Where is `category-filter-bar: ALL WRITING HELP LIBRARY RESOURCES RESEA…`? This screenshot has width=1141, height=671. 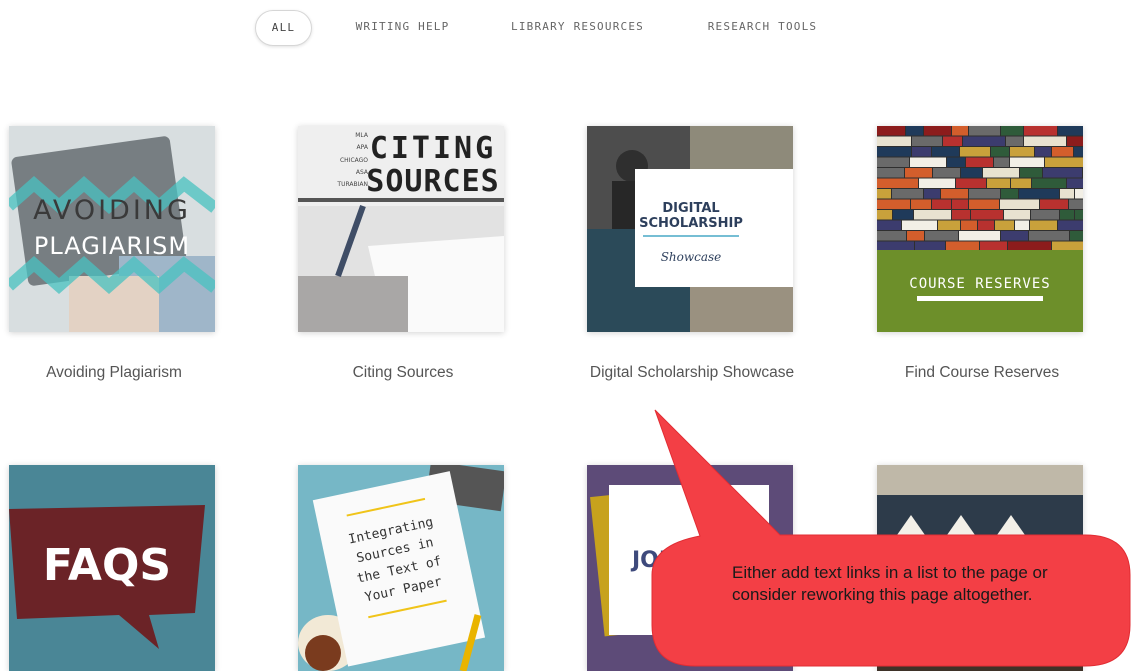 category-filter-bar: ALL WRITING HELP LIBRARY RESOURCES RESEA… is located at coordinates (570, 28).